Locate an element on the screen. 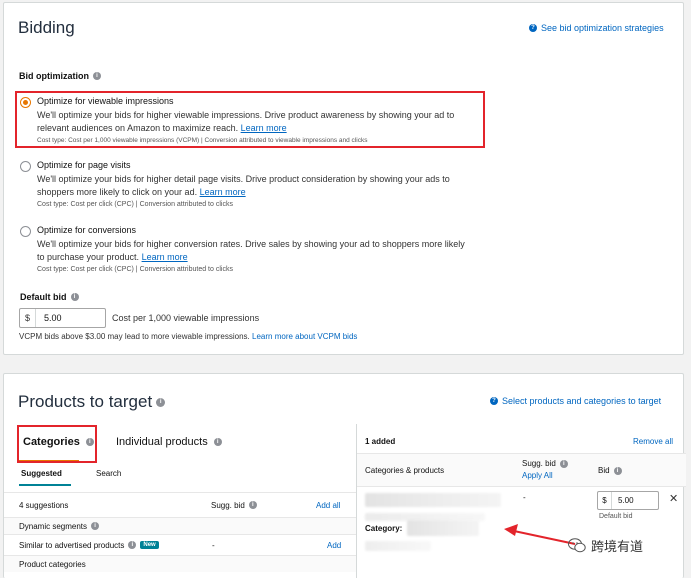 Image resolution: width=691 pixels, height=578 pixels. category-label: Category: is located at coordinates (384, 528).